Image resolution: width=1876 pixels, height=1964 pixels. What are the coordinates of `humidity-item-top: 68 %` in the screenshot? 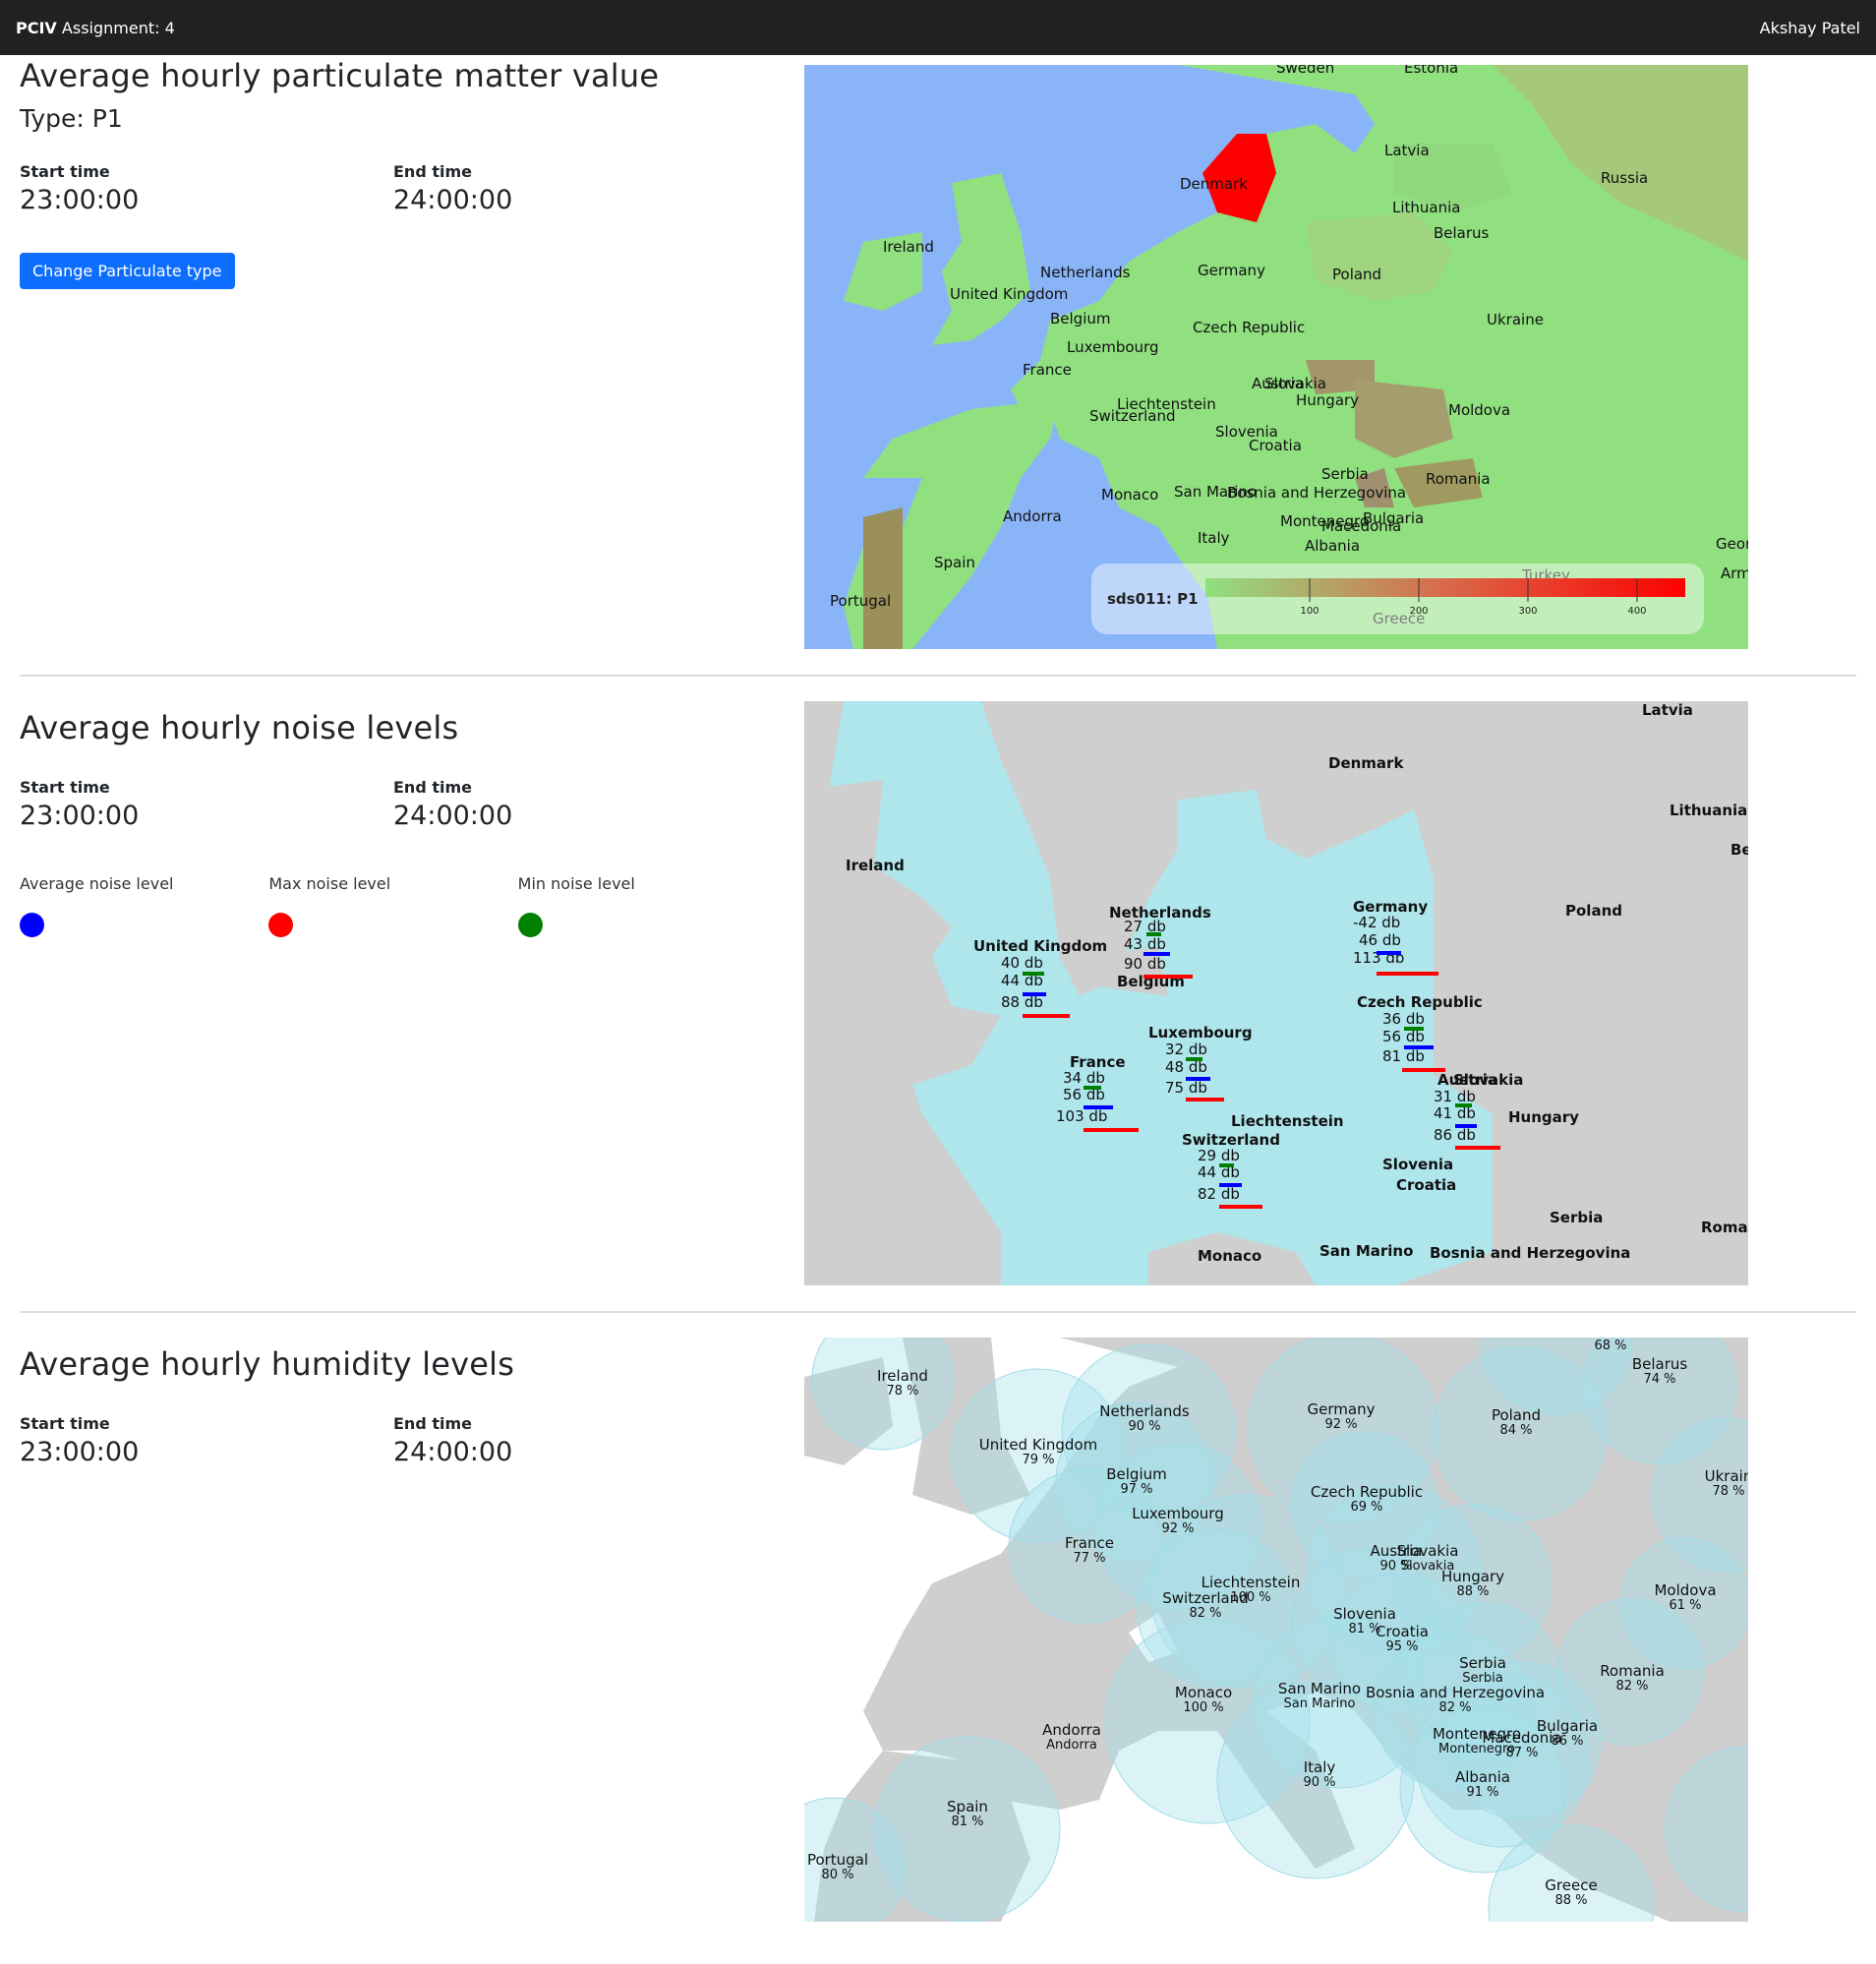 It's located at (1610, 1346).